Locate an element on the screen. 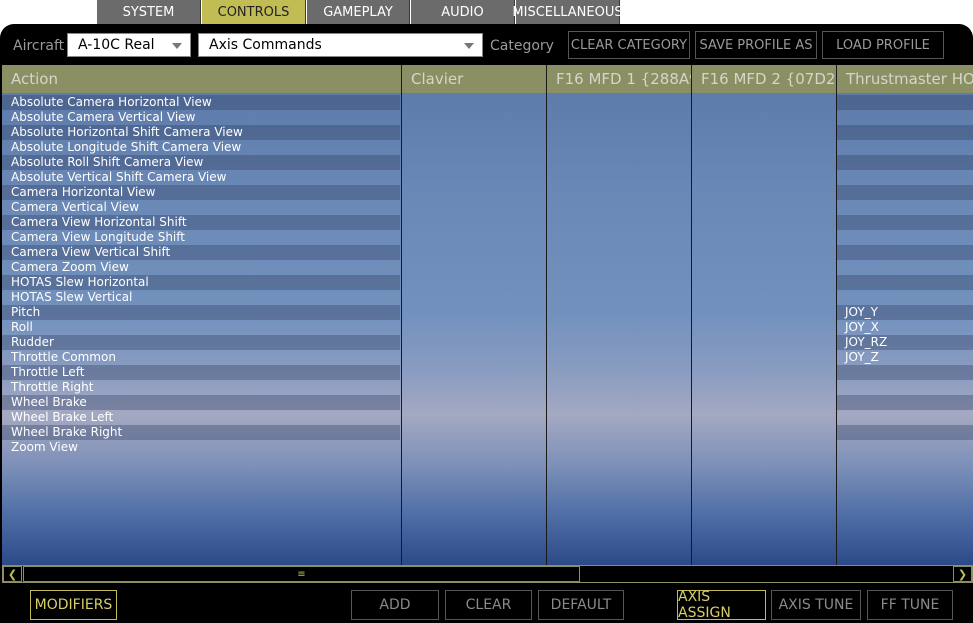 This screenshot has width=973, height=623. table-row: Throttle Right is located at coordinates (487, 387).